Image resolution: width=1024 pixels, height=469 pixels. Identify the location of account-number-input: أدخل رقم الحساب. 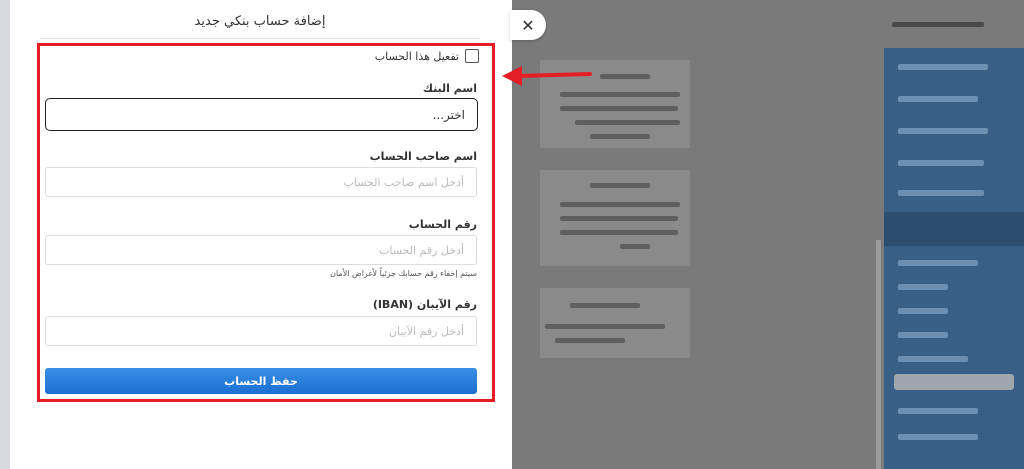
(261, 250).